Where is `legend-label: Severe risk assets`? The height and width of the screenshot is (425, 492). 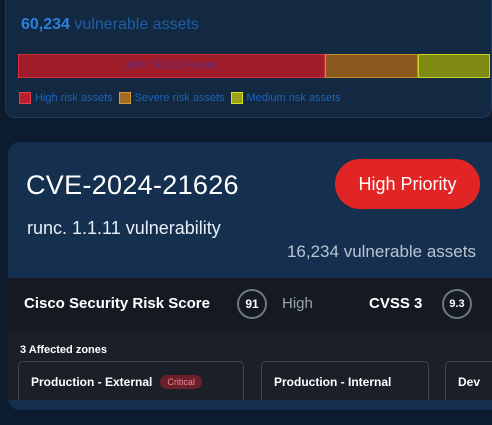
legend-label: Severe risk assets is located at coordinates (179, 98).